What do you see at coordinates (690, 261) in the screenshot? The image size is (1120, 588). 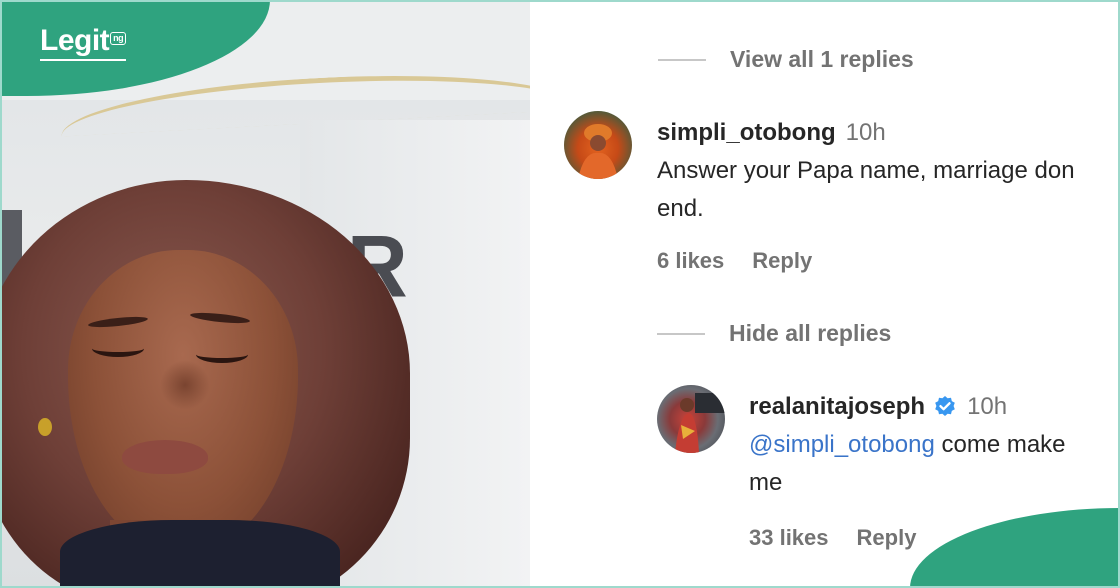 I see `likes-count: 6 likes` at bounding box center [690, 261].